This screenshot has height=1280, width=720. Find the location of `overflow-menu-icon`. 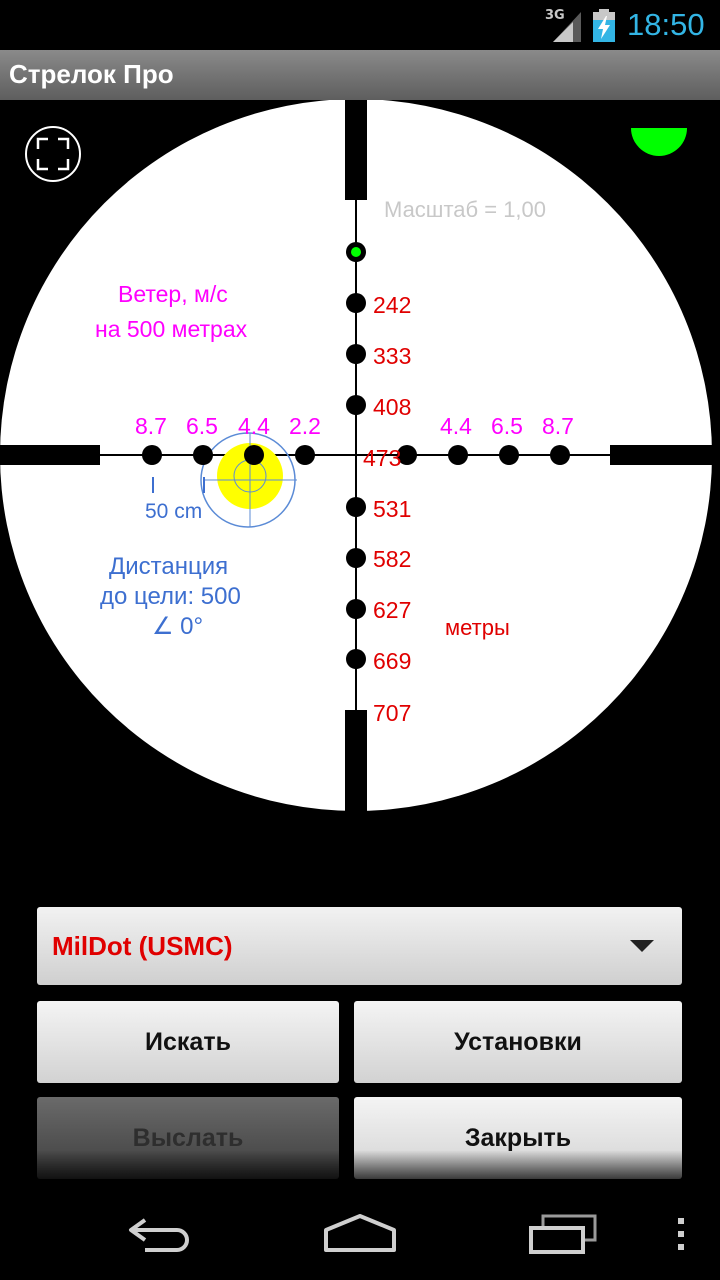

overflow-menu-icon is located at coordinates (681, 1234).